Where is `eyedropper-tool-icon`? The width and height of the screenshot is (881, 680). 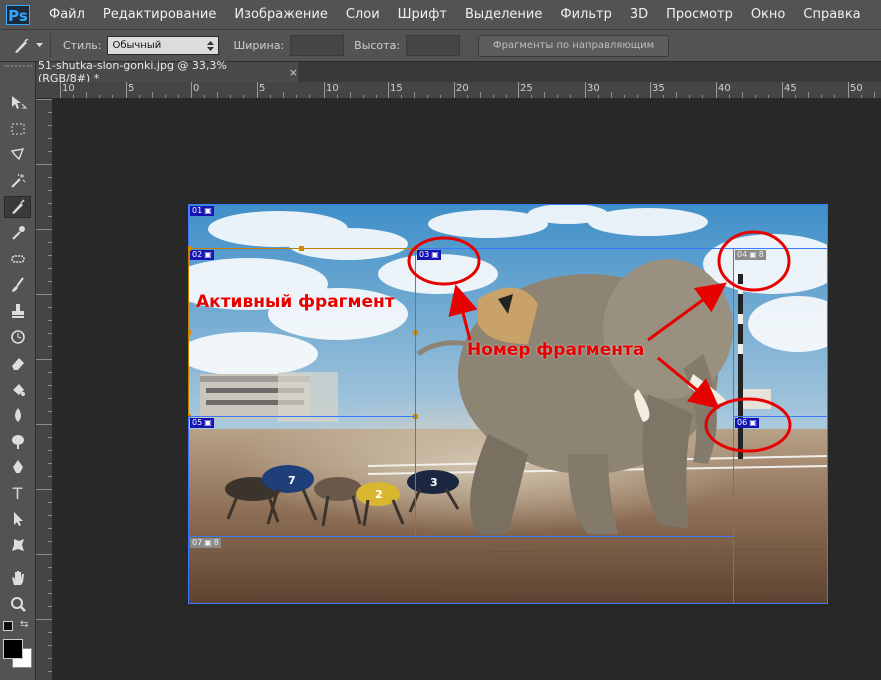 eyedropper-tool-icon is located at coordinates (17, 233).